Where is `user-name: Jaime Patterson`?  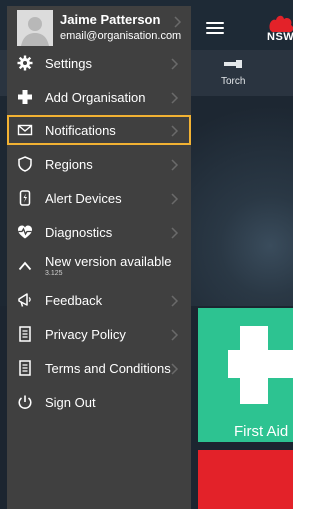 user-name: Jaime Patterson is located at coordinates (110, 19).